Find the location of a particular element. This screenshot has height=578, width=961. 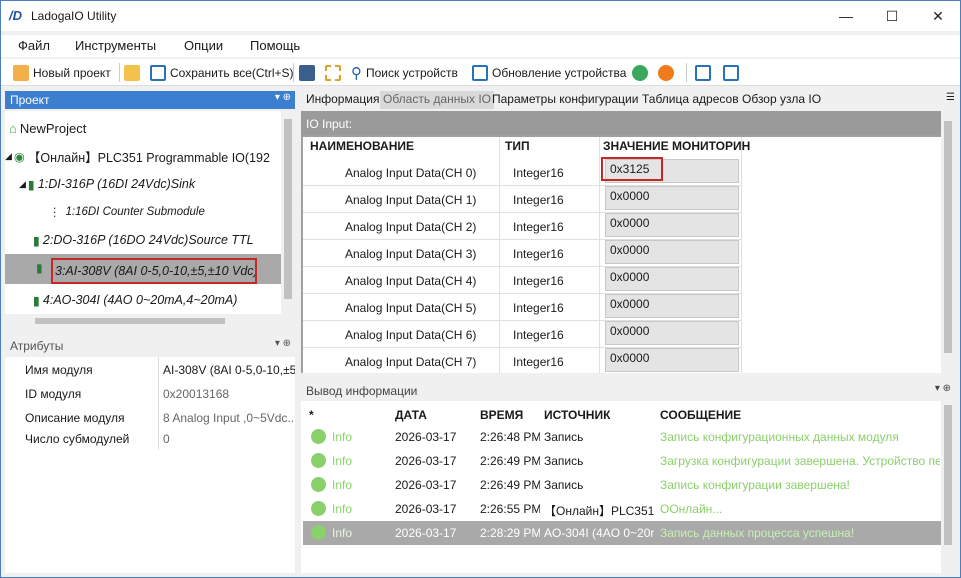

close-button: ✕ is located at coordinates (937, 16).